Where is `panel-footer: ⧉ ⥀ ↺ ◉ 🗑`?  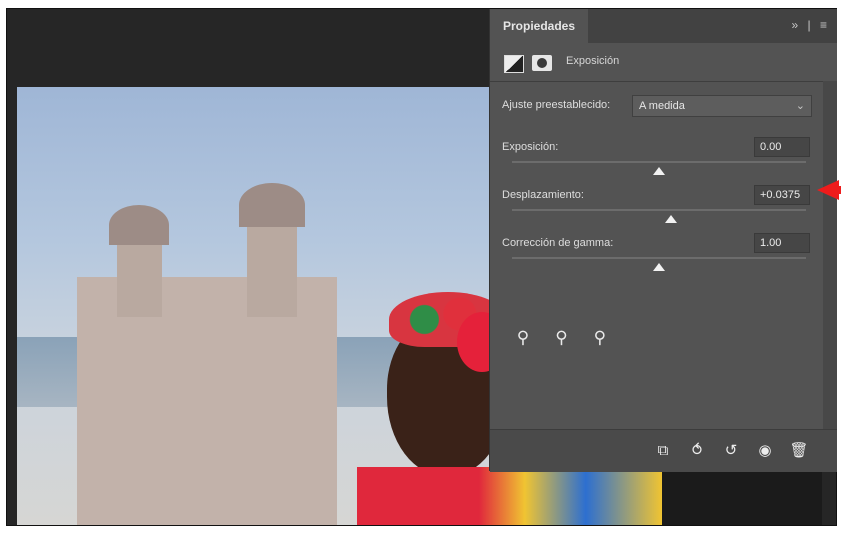 panel-footer: ⧉ ⥀ ↺ ◉ 🗑 is located at coordinates (663, 450).